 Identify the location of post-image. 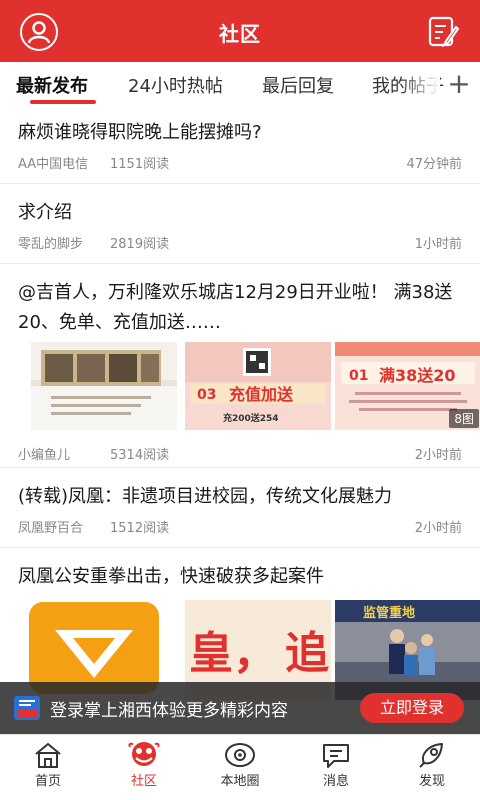
(104, 386).